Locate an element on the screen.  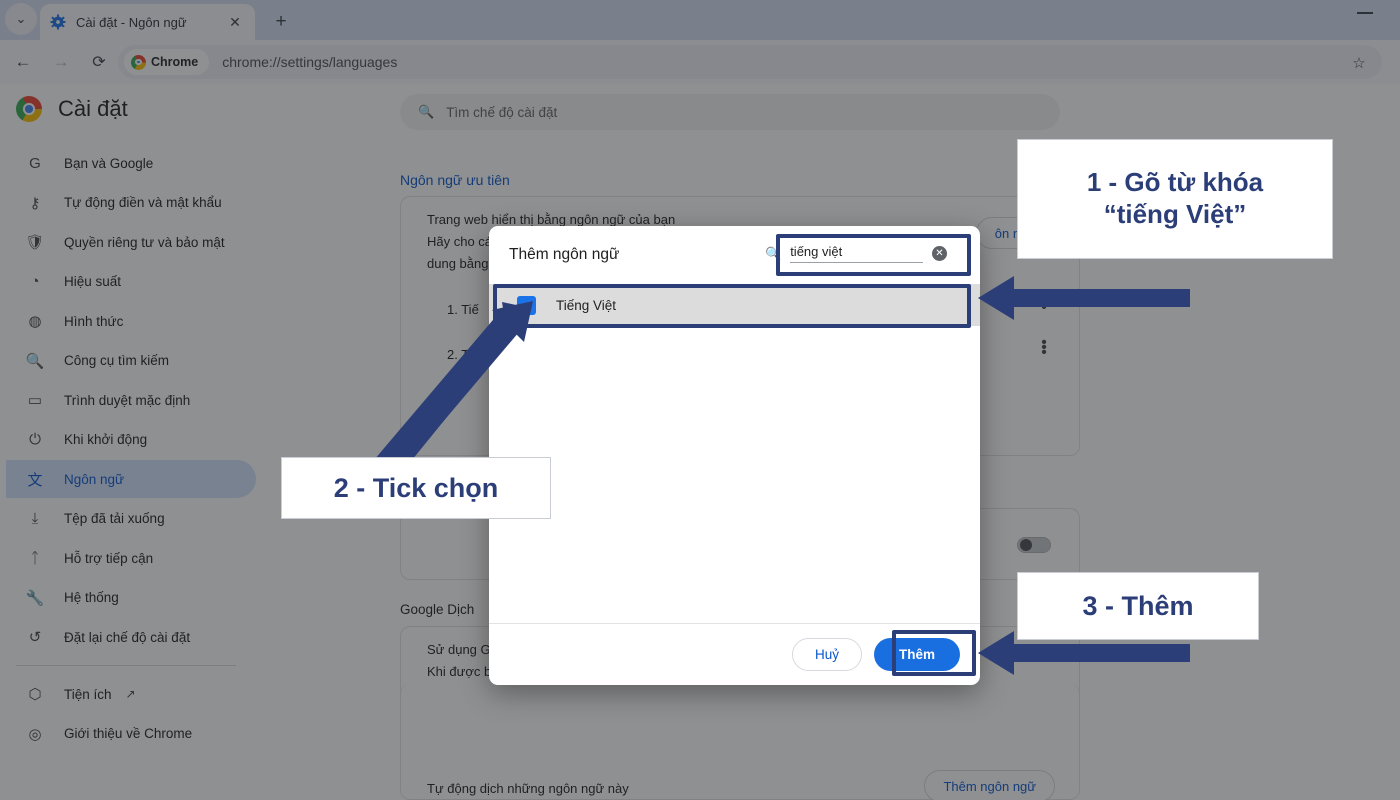
list-item: ✓ Tiếng Việt is located at coordinates (734, 305).